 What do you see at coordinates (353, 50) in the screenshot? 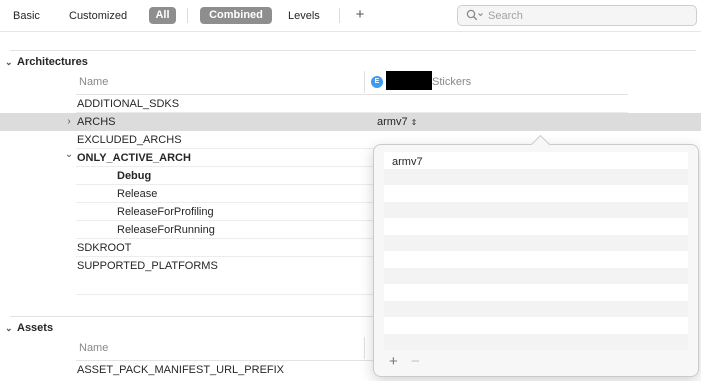
I see `section-divider` at bounding box center [353, 50].